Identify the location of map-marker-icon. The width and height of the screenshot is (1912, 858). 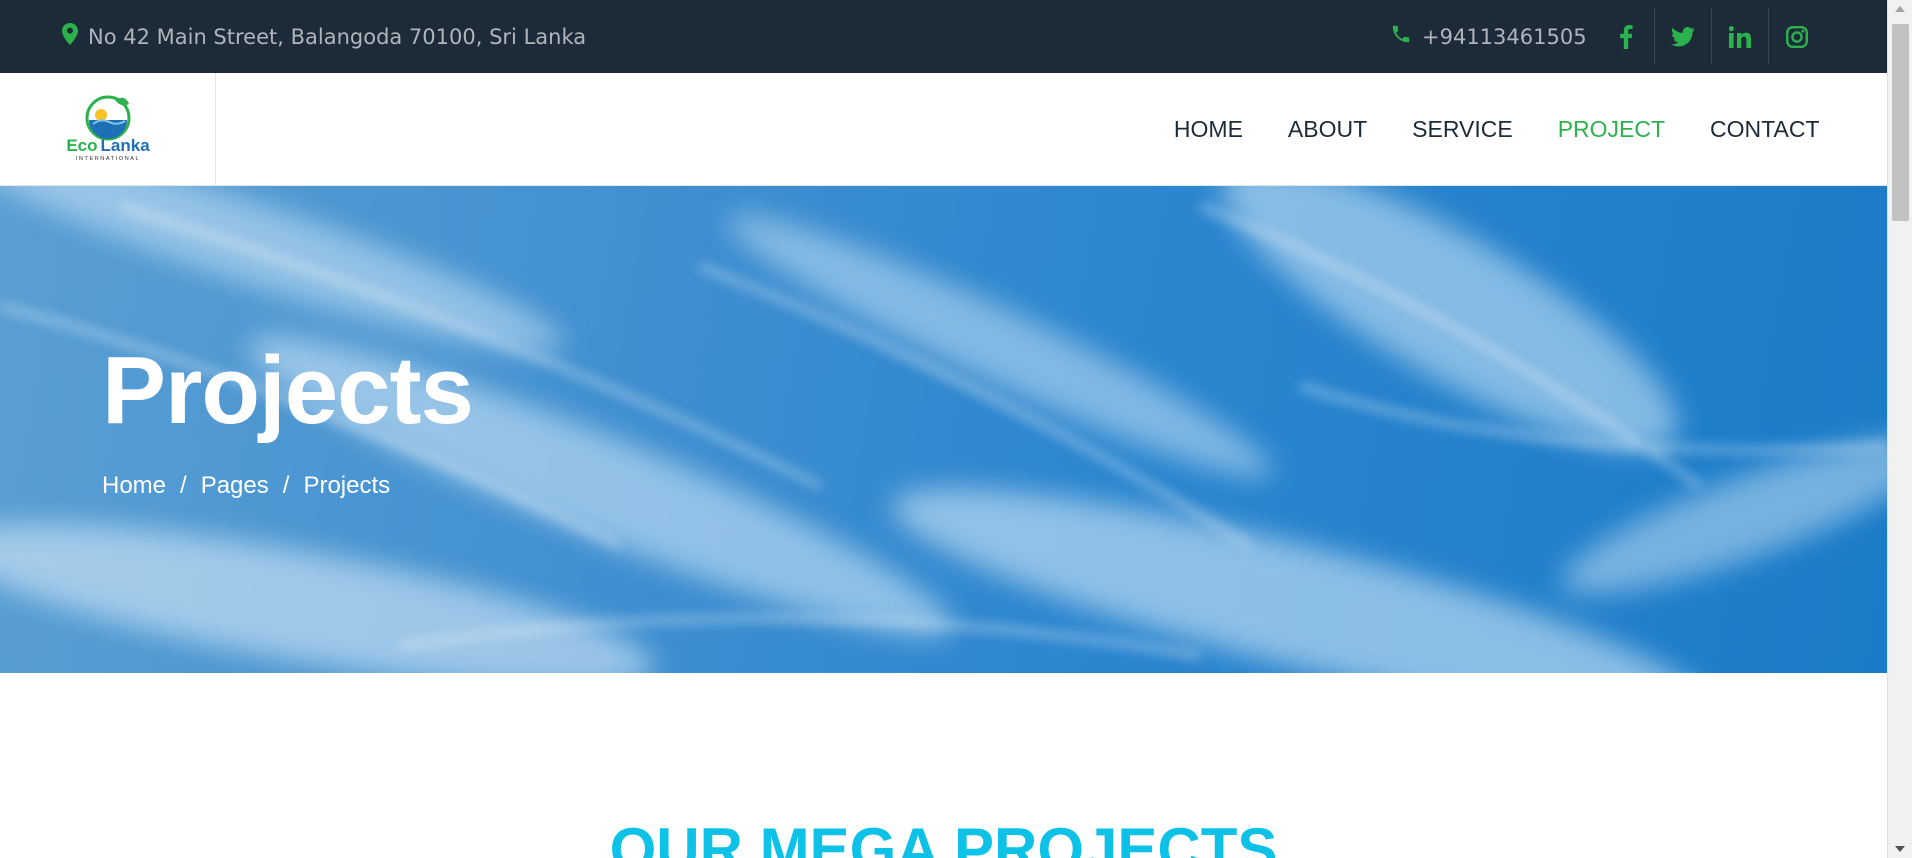
(70, 36).